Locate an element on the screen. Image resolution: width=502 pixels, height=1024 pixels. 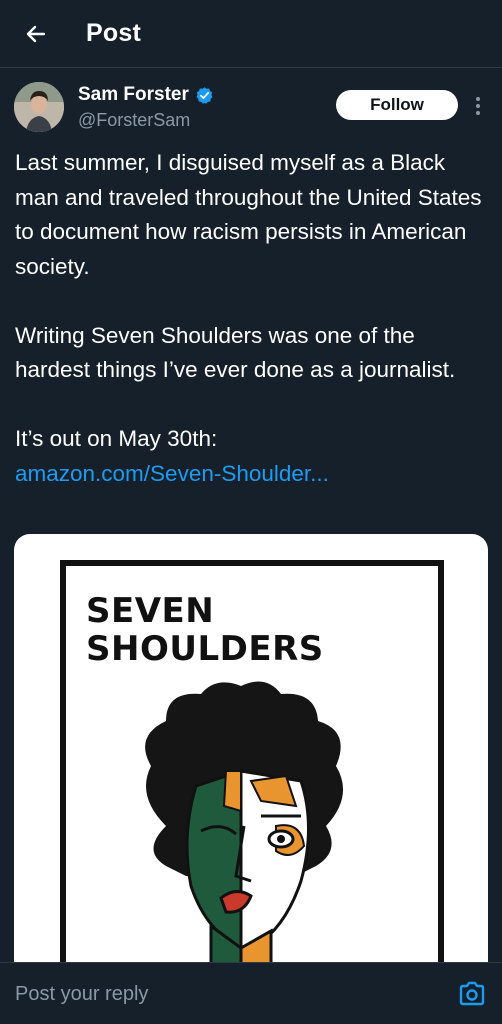
page-title: Post is located at coordinates (113, 33).